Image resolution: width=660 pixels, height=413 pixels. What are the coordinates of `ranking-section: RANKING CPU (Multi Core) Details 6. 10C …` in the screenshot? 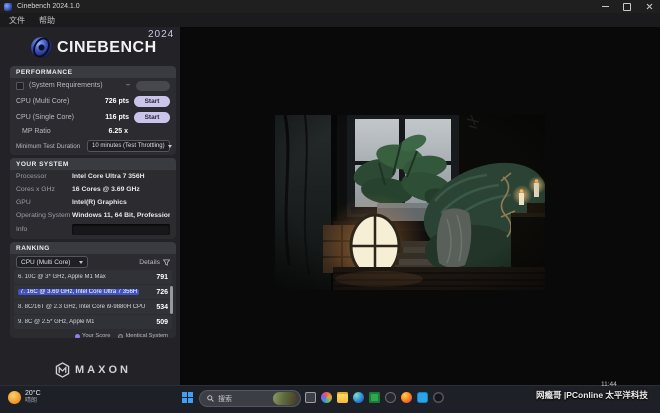 It's located at (93, 290).